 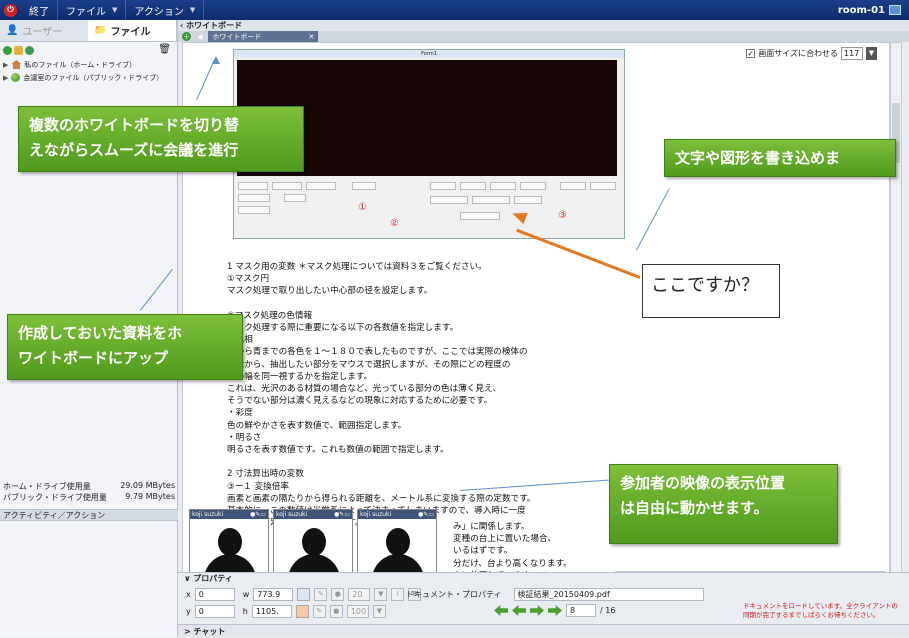 I want to click on tree-item-home-drive: ▶ 私のファイル（ホーム・ドライブ）, so click(x=88, y=64).